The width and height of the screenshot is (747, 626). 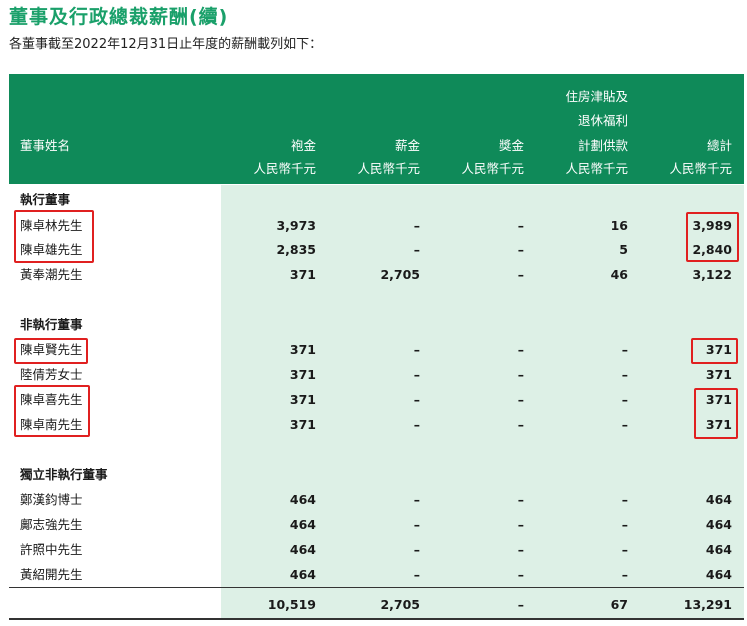 What do you see at coordinates (623, 249) in the screenshot?
I see `row-pension: 5` at bounding box center [623, 249].